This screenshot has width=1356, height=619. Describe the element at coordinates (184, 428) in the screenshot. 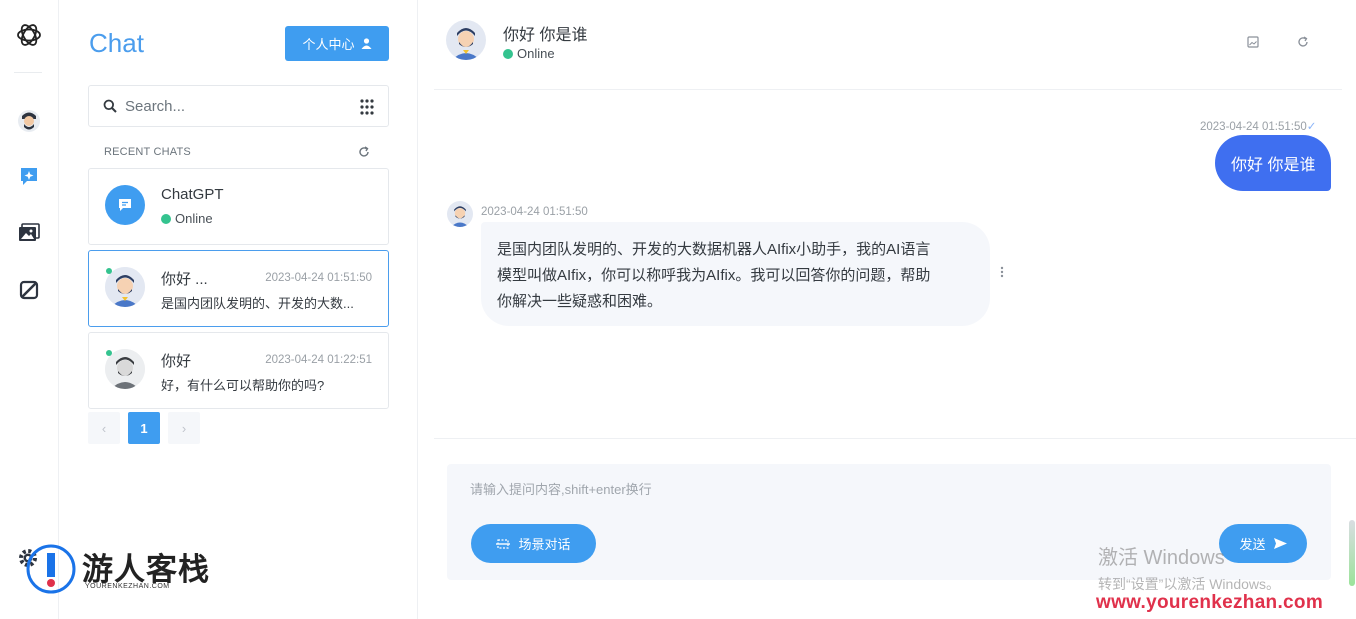

I see `next-page-button: ›` at that location.